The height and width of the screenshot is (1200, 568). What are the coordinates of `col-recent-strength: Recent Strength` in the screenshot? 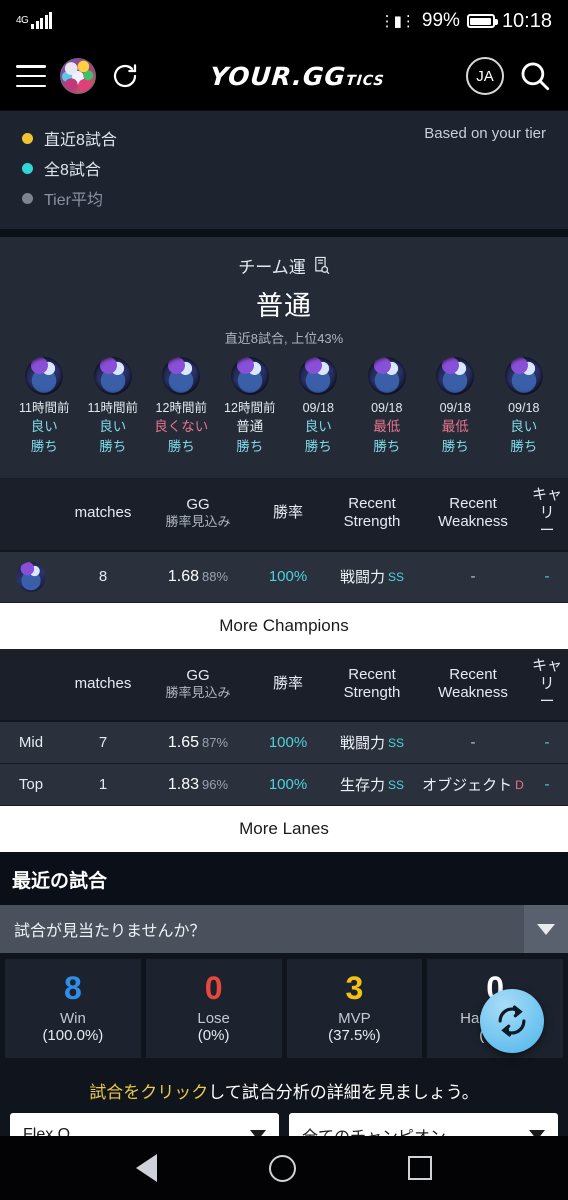 It's located at (372, 684).